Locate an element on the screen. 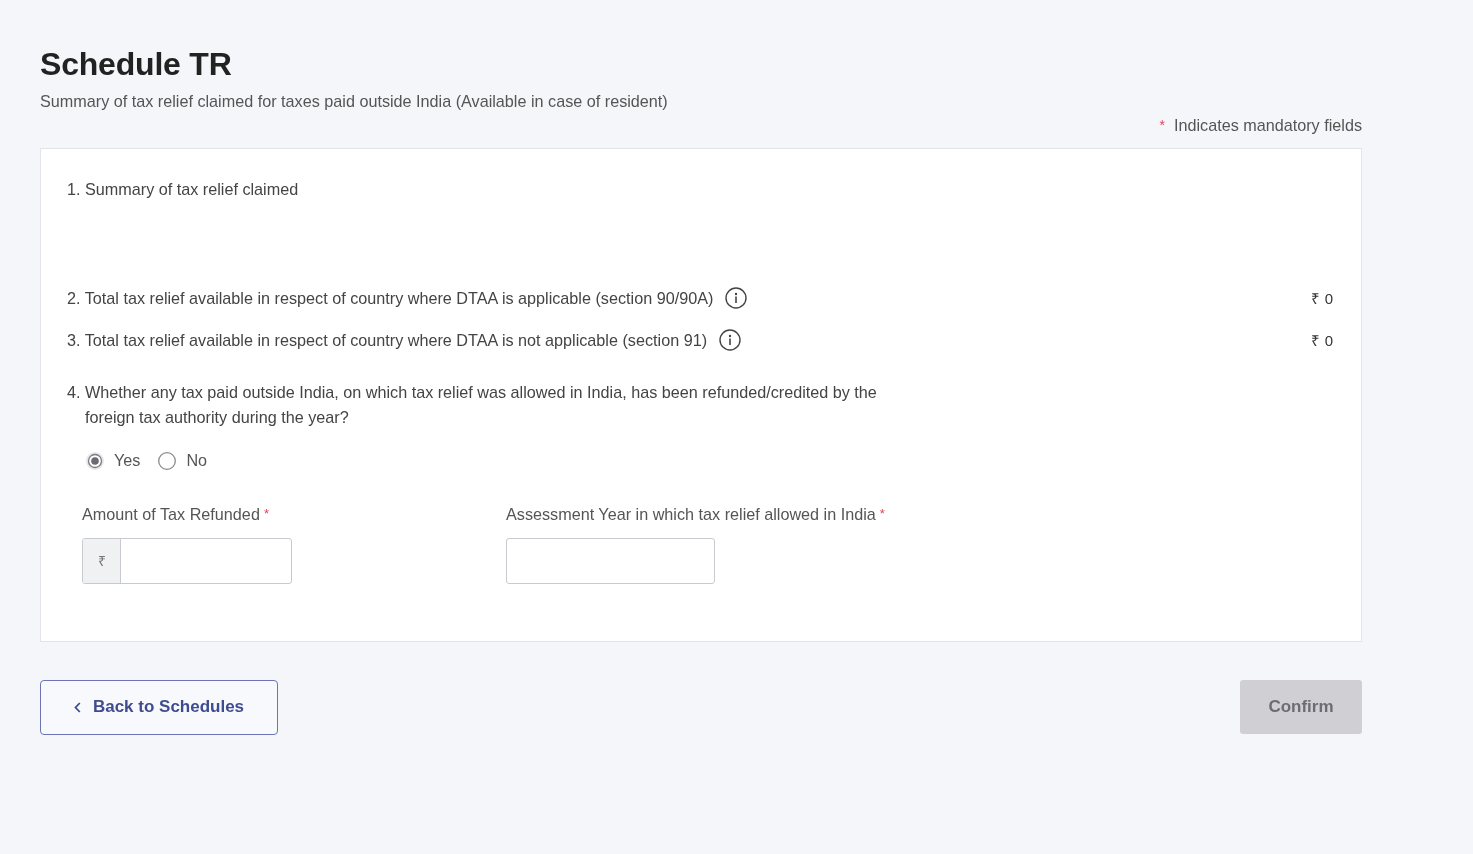 The height and width of the screenshot is (854, 1473). radio-label: Yes is located at coordinates (127, 460).